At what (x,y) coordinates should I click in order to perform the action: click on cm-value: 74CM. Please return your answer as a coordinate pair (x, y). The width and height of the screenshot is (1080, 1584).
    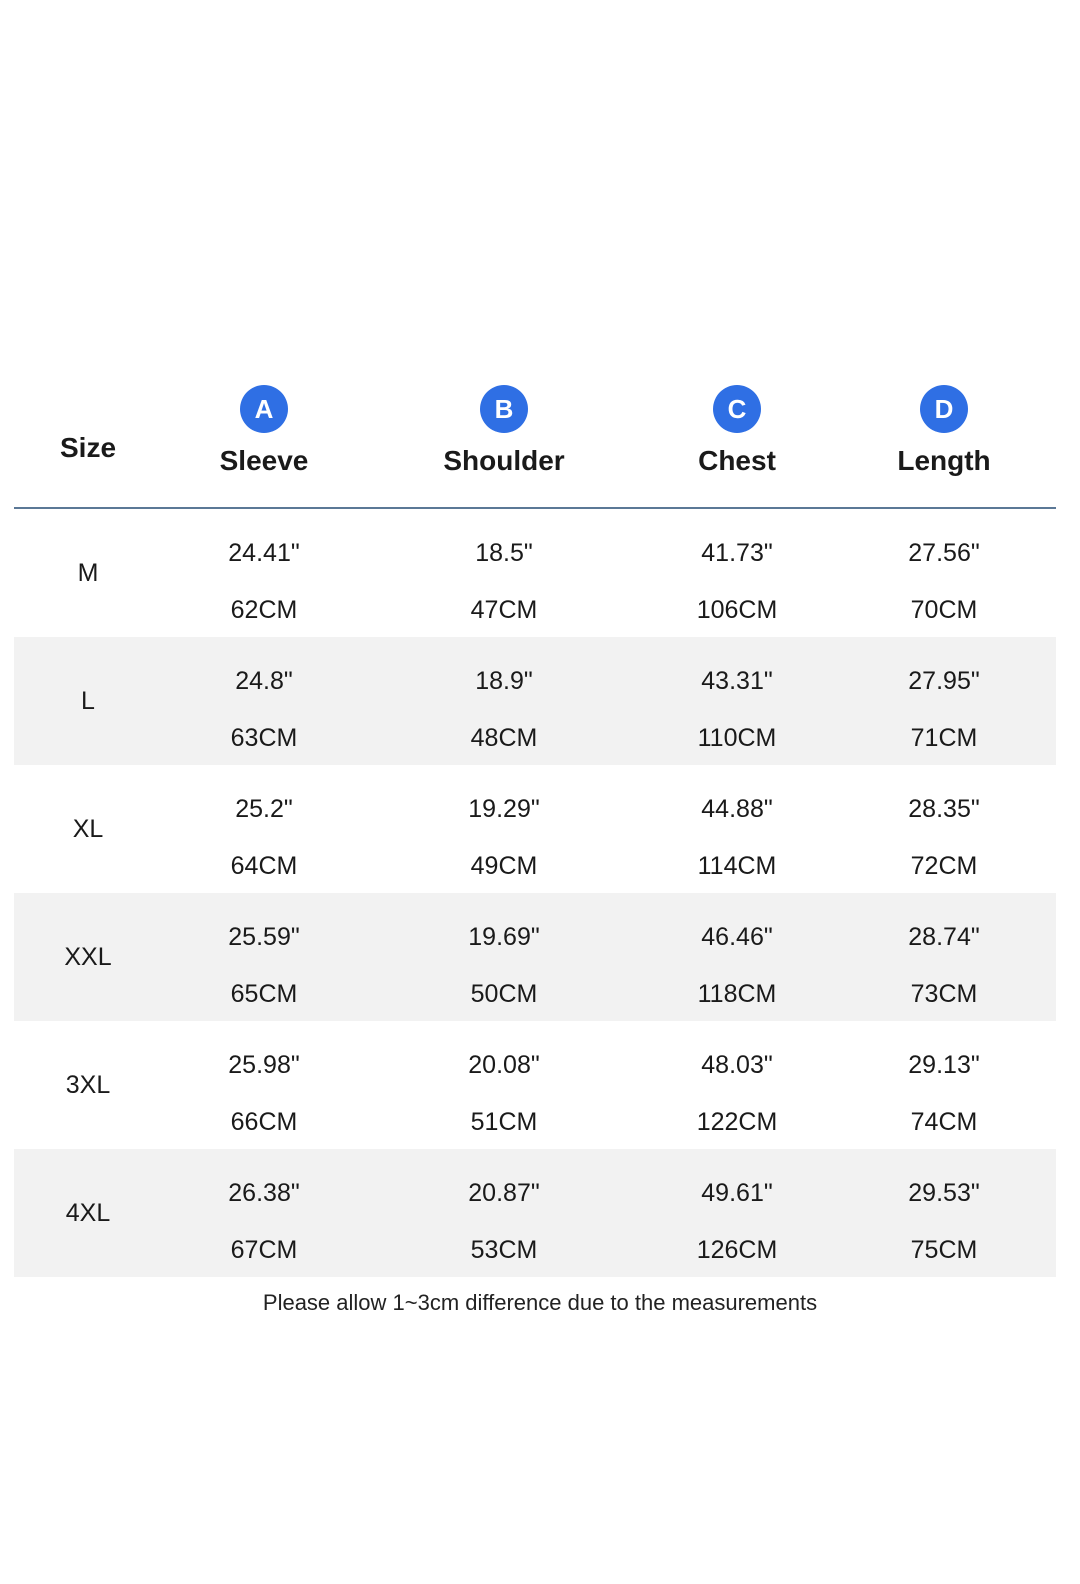
    Looking at the image, I should click on (944, 1122).